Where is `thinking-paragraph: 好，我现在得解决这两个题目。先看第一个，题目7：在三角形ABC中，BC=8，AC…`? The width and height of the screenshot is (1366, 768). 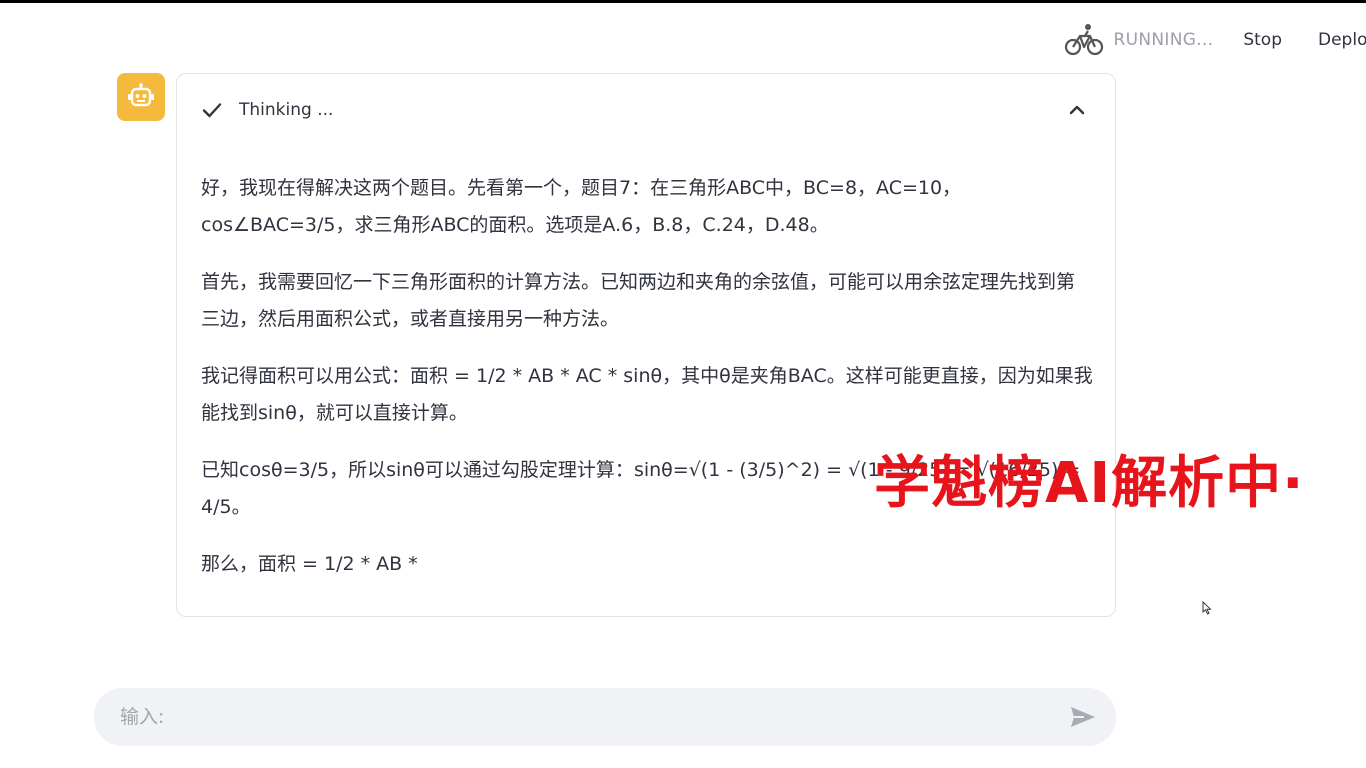
thinking-paragraph: 好，我现在得解决这两个题目。先看第一个，题目7：在三角形ABC中，BC=8，AC… is located at coordinates (581, 206).